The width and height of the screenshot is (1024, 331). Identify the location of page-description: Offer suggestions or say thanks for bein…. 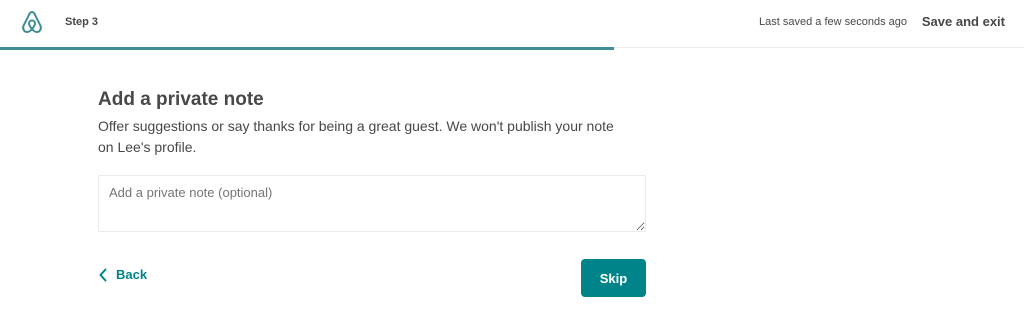
(356, 136).